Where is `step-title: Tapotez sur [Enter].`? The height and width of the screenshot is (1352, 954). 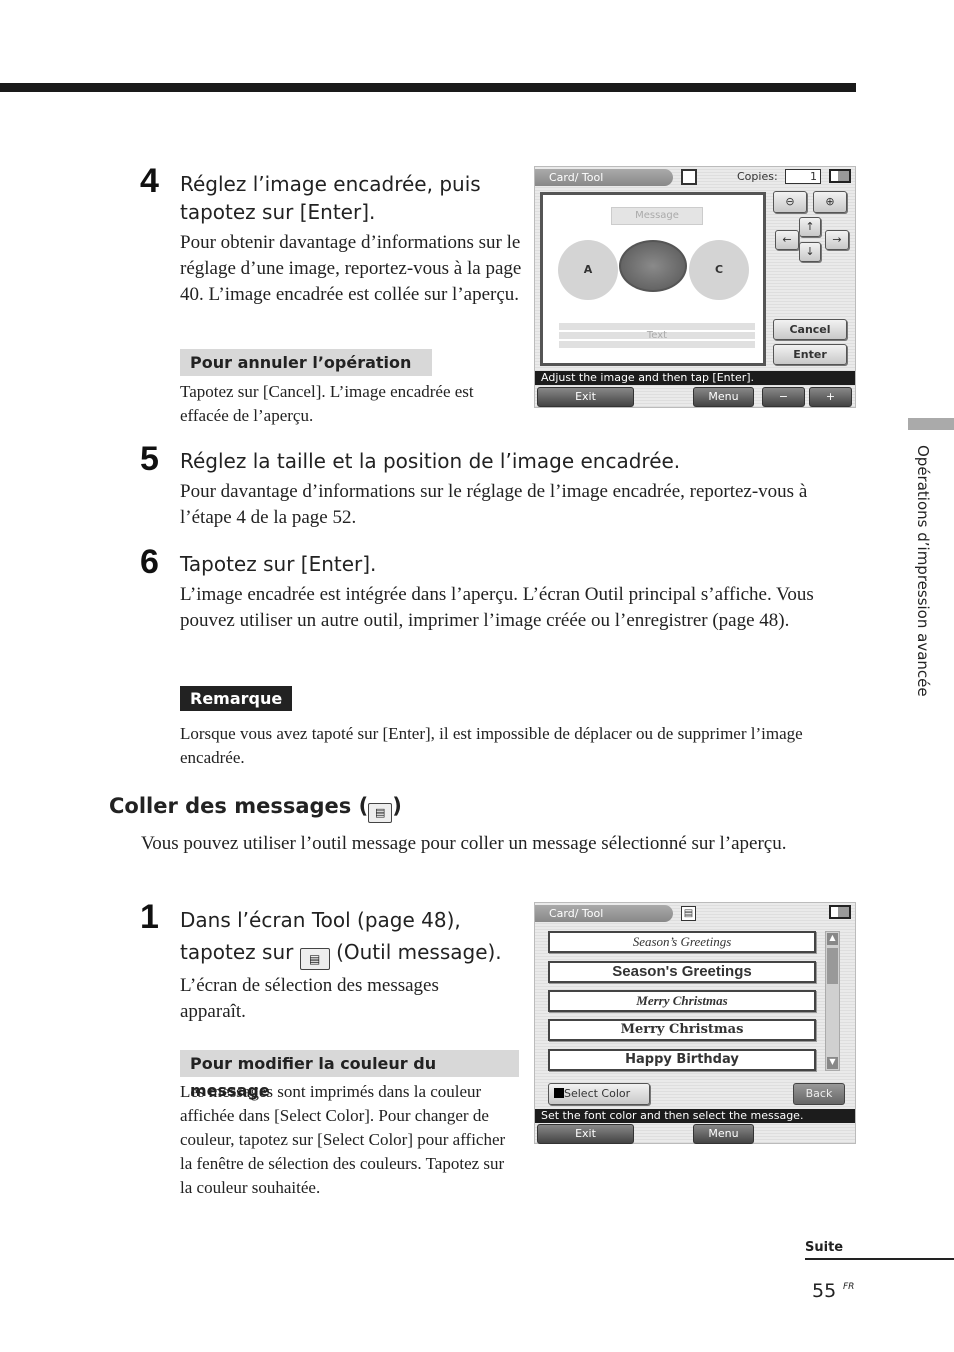
step-title: Tapotez sur [Enter]. is located at coordinates (278, 564).